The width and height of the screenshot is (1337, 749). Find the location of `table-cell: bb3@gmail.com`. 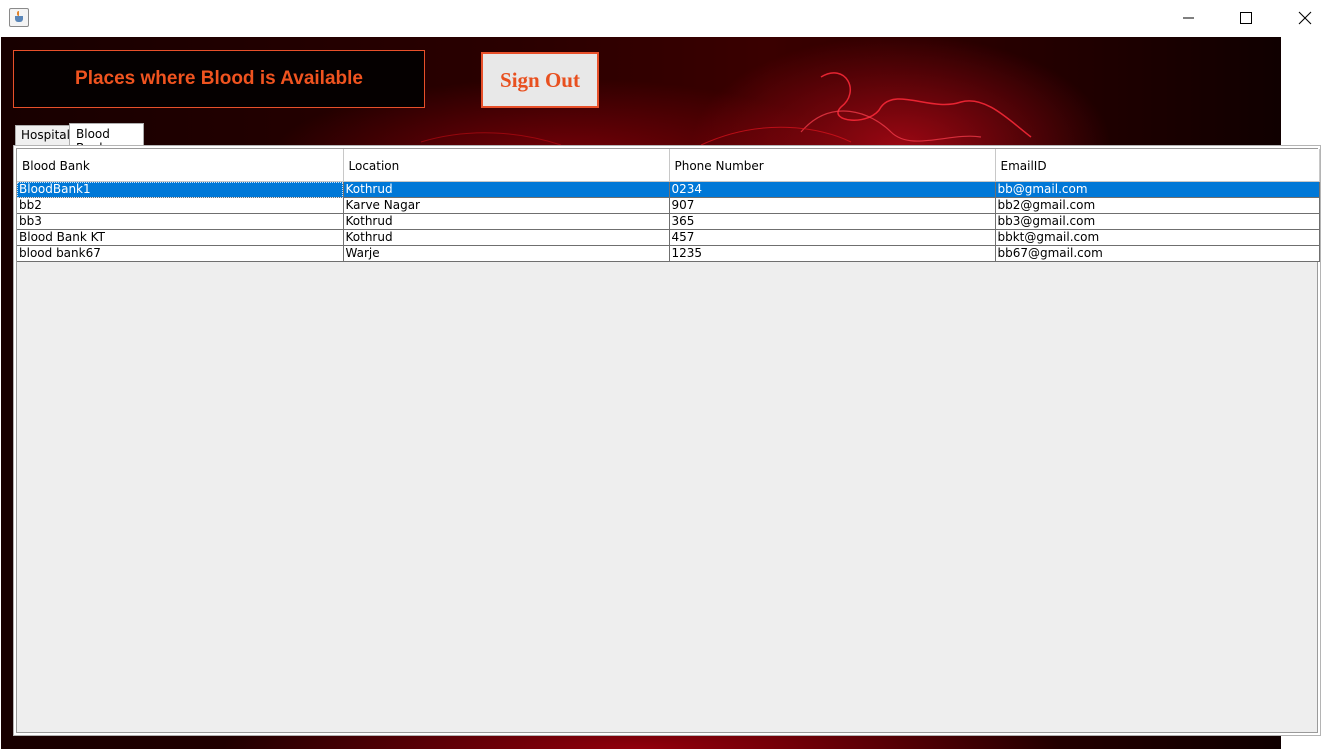

table-cell: bb3@gmail.com is located at coordinates (1157, 221).